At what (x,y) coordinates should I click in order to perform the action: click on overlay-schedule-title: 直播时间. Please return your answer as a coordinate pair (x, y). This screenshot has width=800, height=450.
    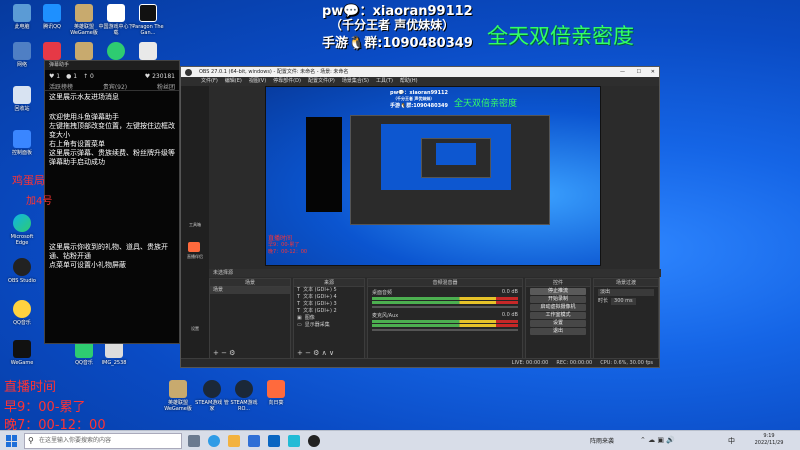
    Looking at the image, I should click on (30, 387).